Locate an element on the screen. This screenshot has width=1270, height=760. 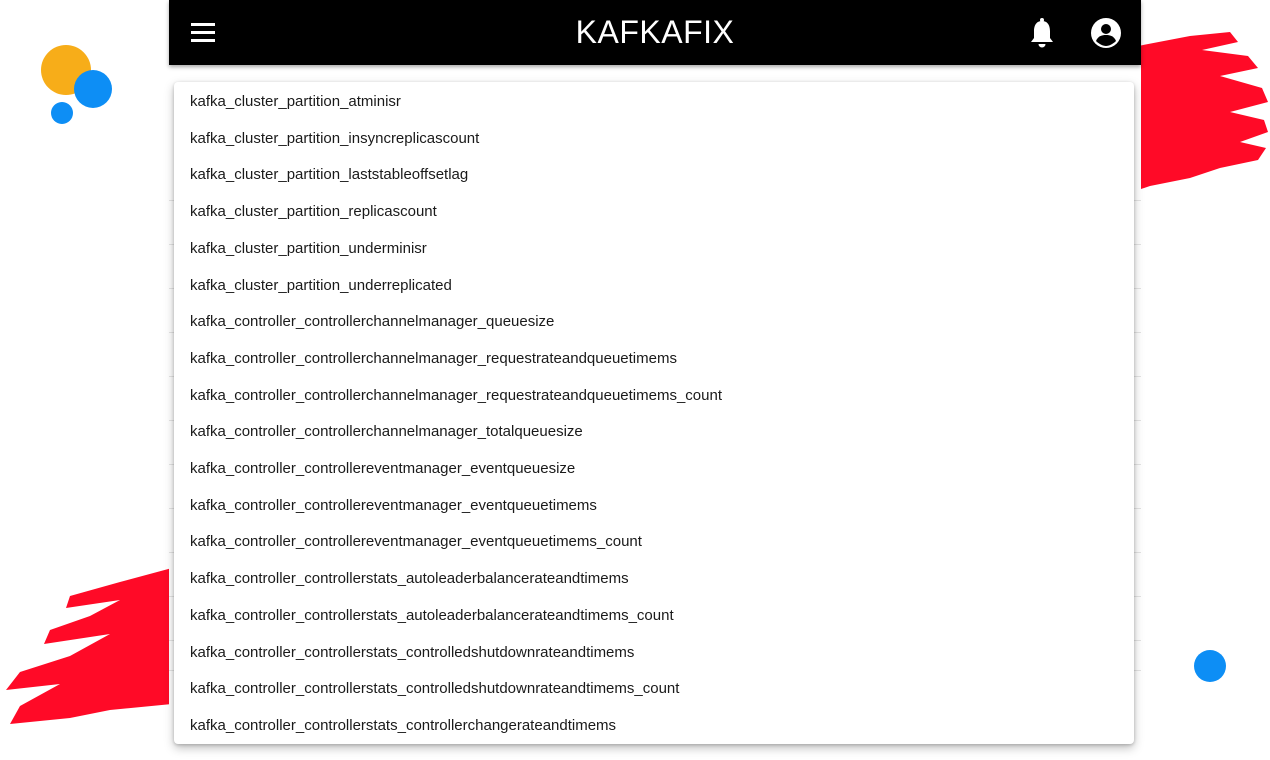
decor-red-brush-left is located at coordinates (91, 646).